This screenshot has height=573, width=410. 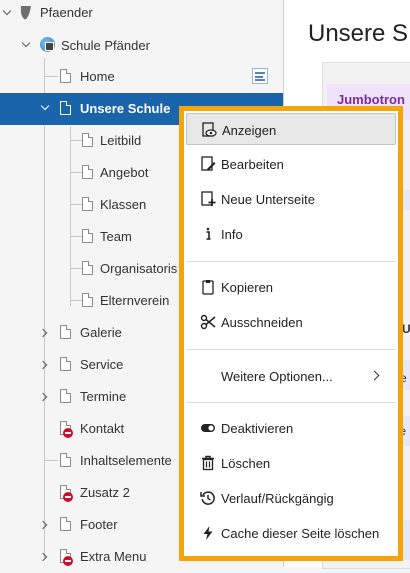 I want to click on scissors-icon, so click(x=208, y=322).